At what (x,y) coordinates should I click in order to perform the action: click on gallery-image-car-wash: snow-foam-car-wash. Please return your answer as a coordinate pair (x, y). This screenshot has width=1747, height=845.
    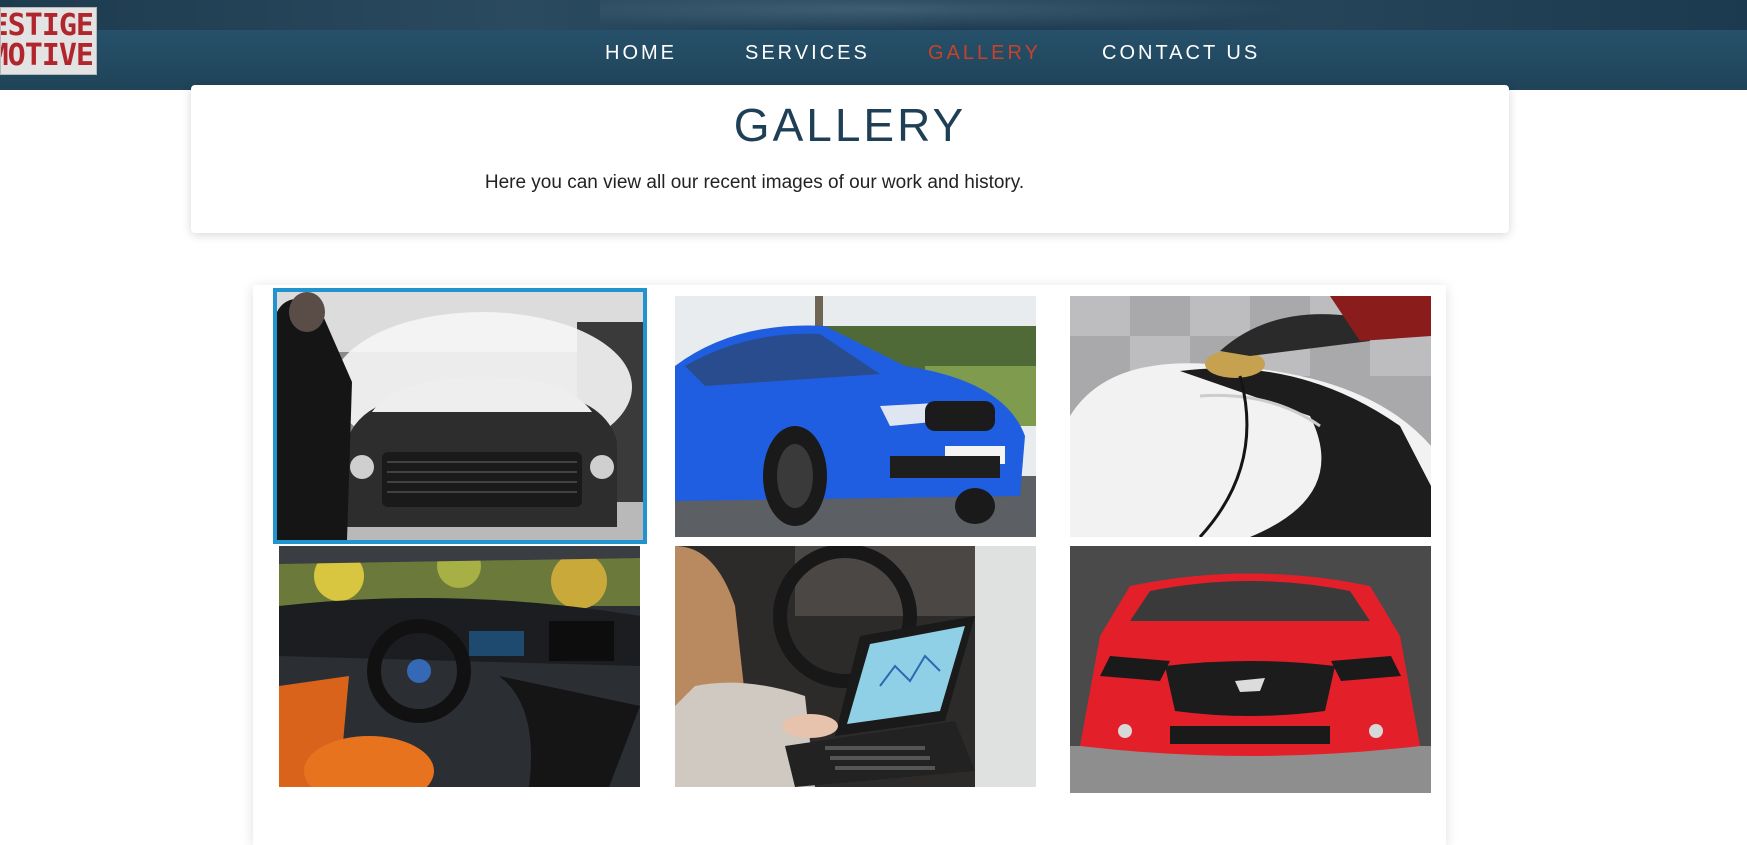
    Looking at the image, I should click on (460, 416).